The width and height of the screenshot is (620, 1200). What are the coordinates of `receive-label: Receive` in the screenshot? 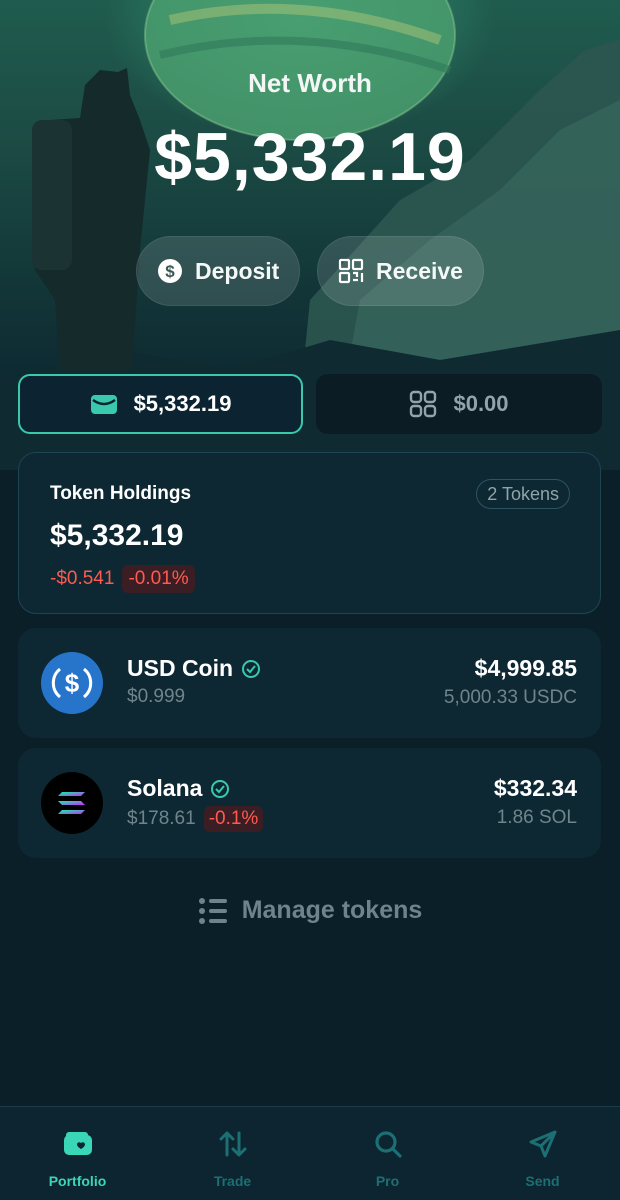 It's located at (419, 270).